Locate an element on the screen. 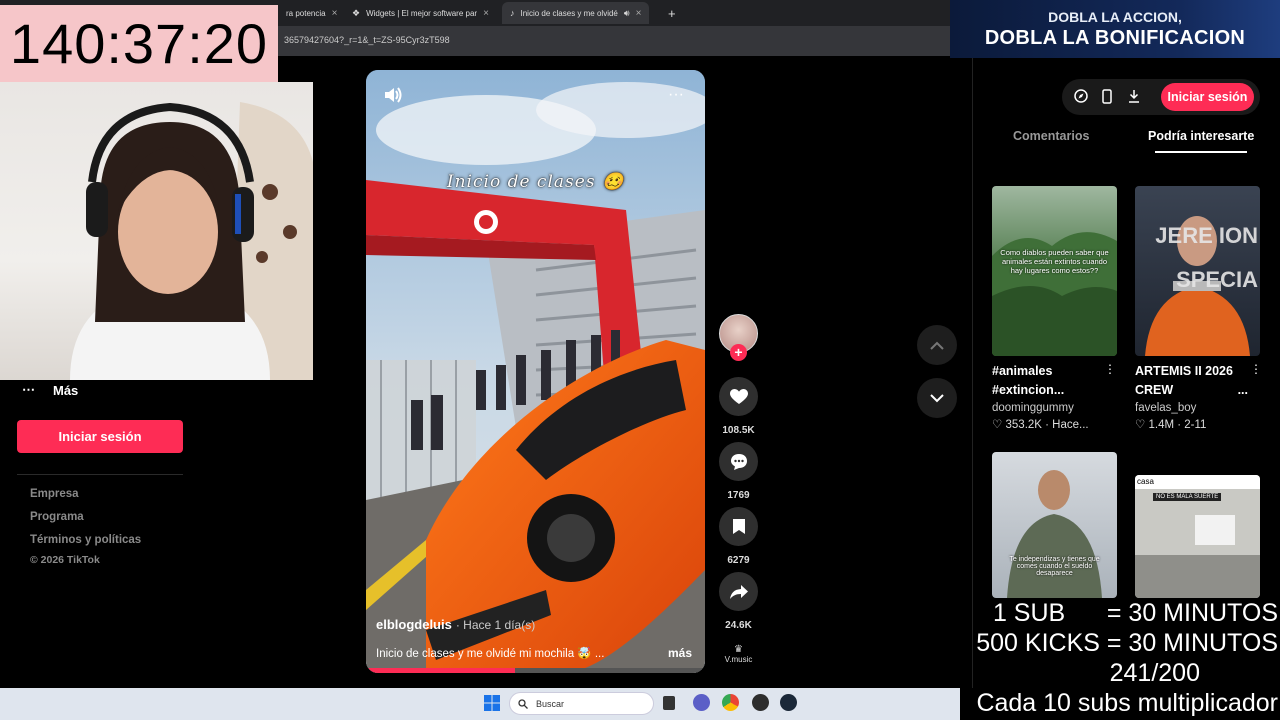 Image resolution: width=1280 pixels, height=720 pixels. new-tab-button: + is located at coordinates (672, 13).